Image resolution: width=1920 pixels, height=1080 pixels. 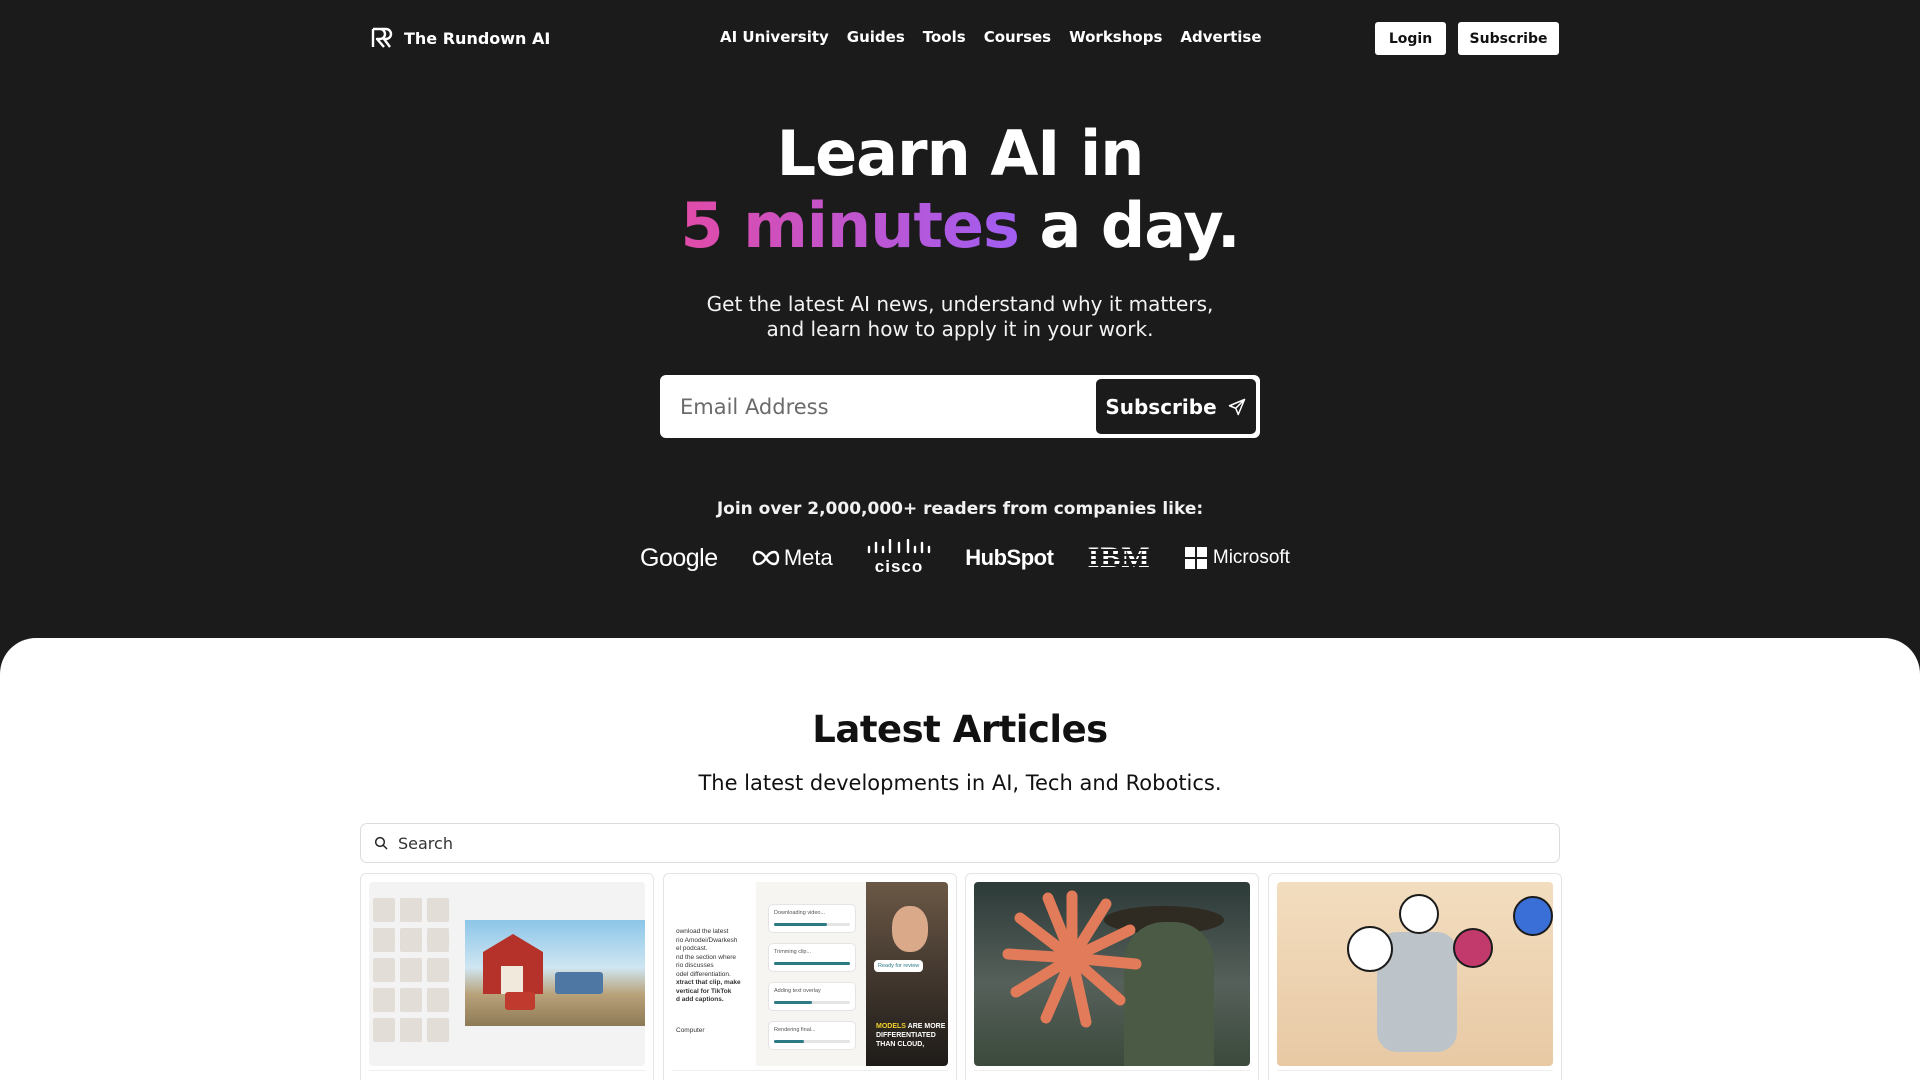 I want to click on doc-line: xtract that clip, make, so click(x=708, y=982).